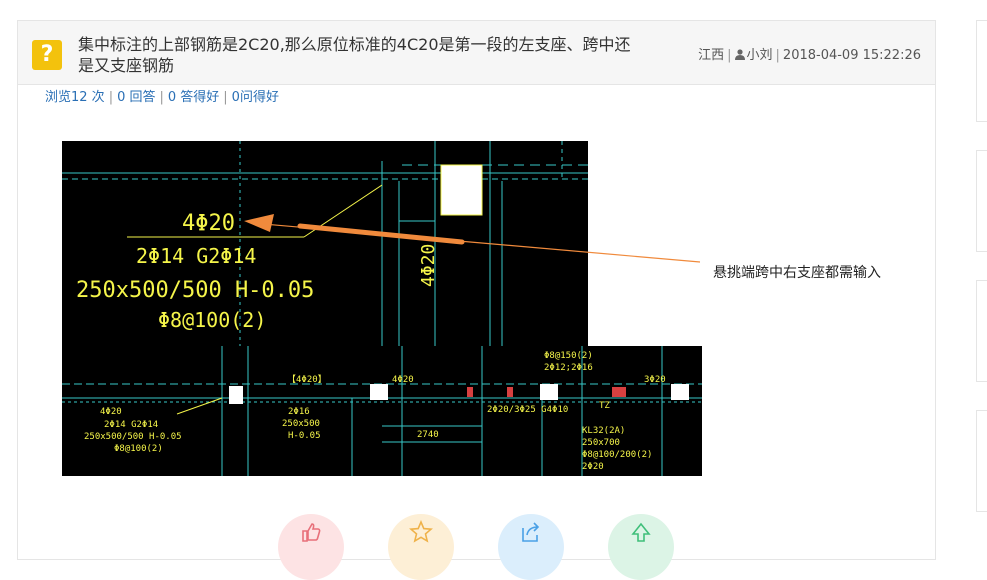 The height and width of the screenshot is (580, 987). What do you see at coordinates (641, 532) in the screenshot?
I see `arrow-up-icon` at bounding box center [641, 532].